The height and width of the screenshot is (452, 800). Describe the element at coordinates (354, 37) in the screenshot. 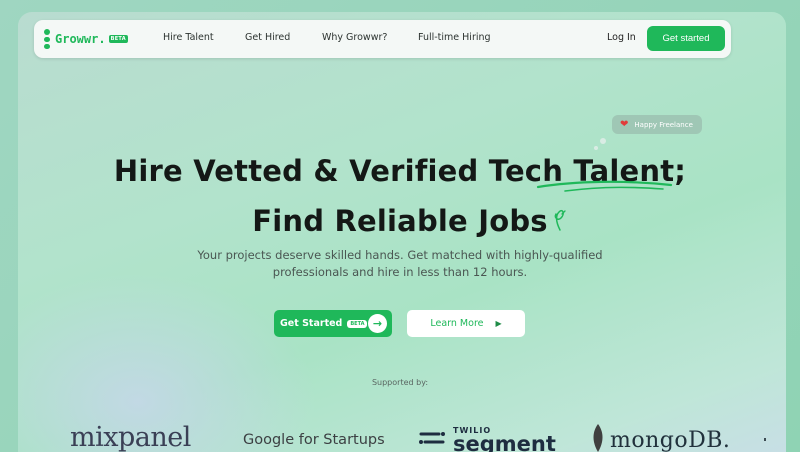

I see `nav-link-why-growwr: Why Growwr?` at that location.